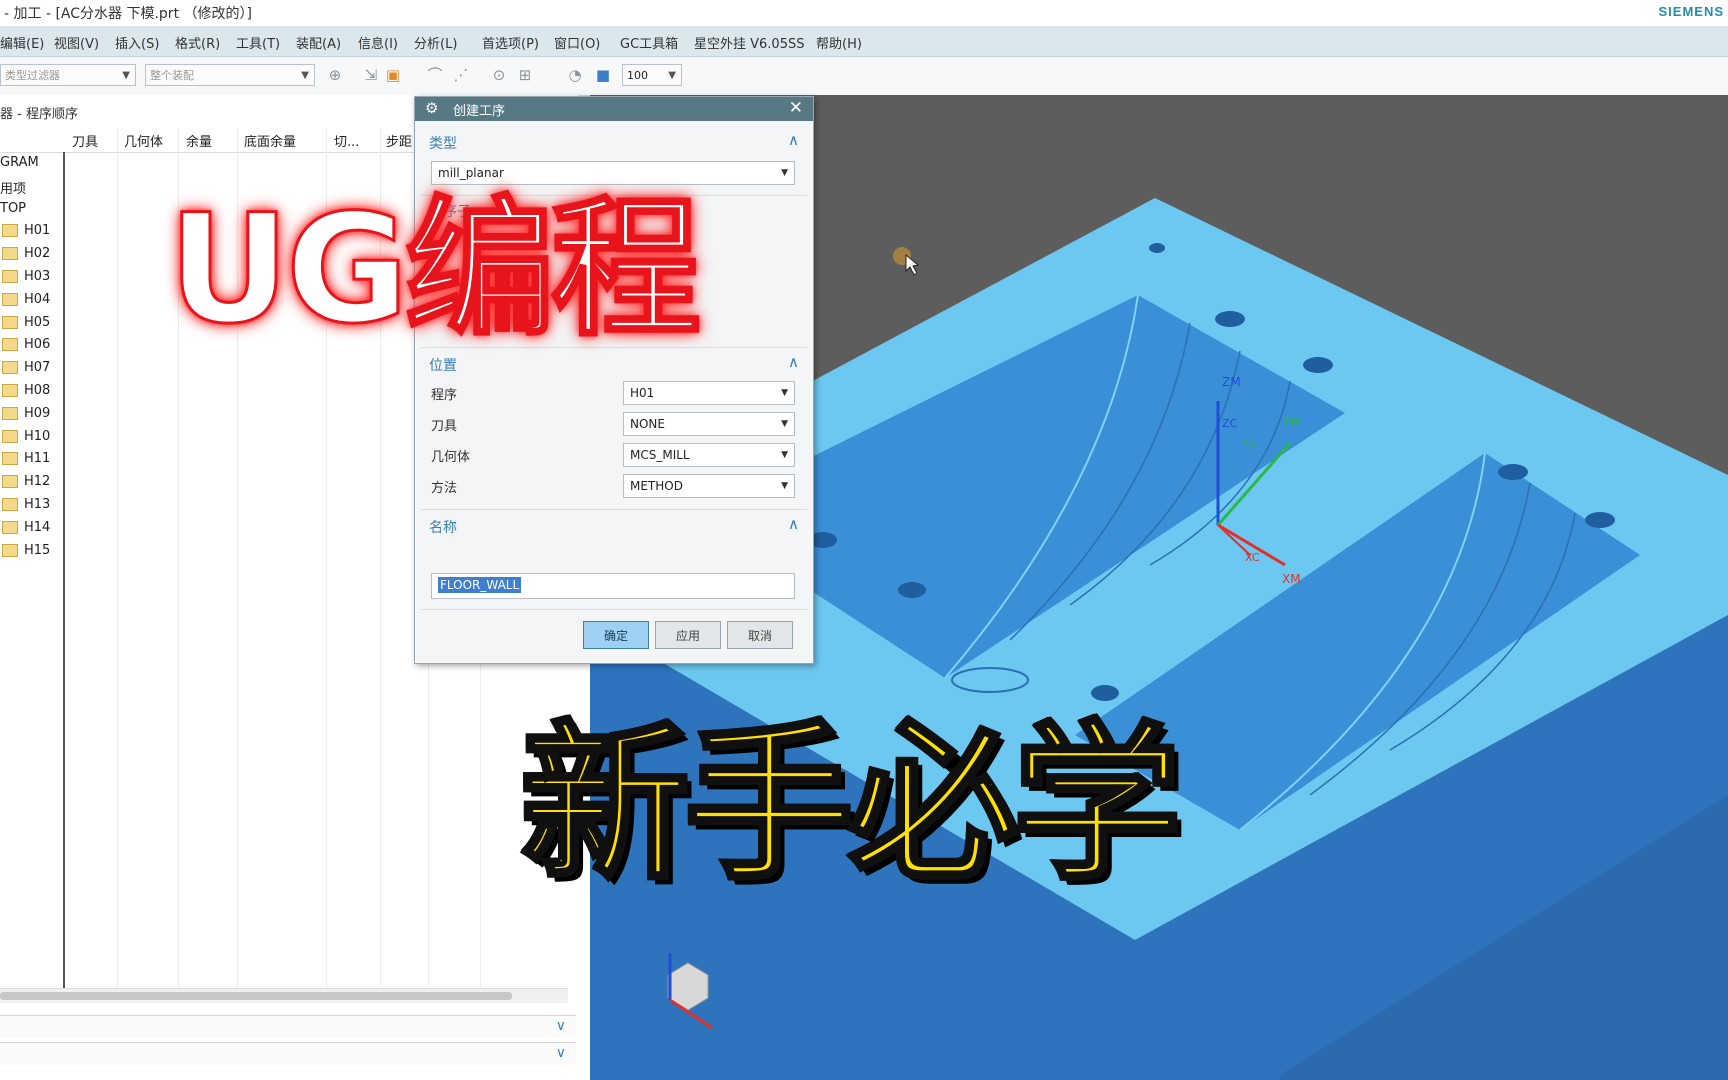  Describe the element at coordinates (864, 13) in the screenshot. I see `title-bar: - 加工 - [AC分水器 下模.prt （修改的）] SIEMENS` at that location.